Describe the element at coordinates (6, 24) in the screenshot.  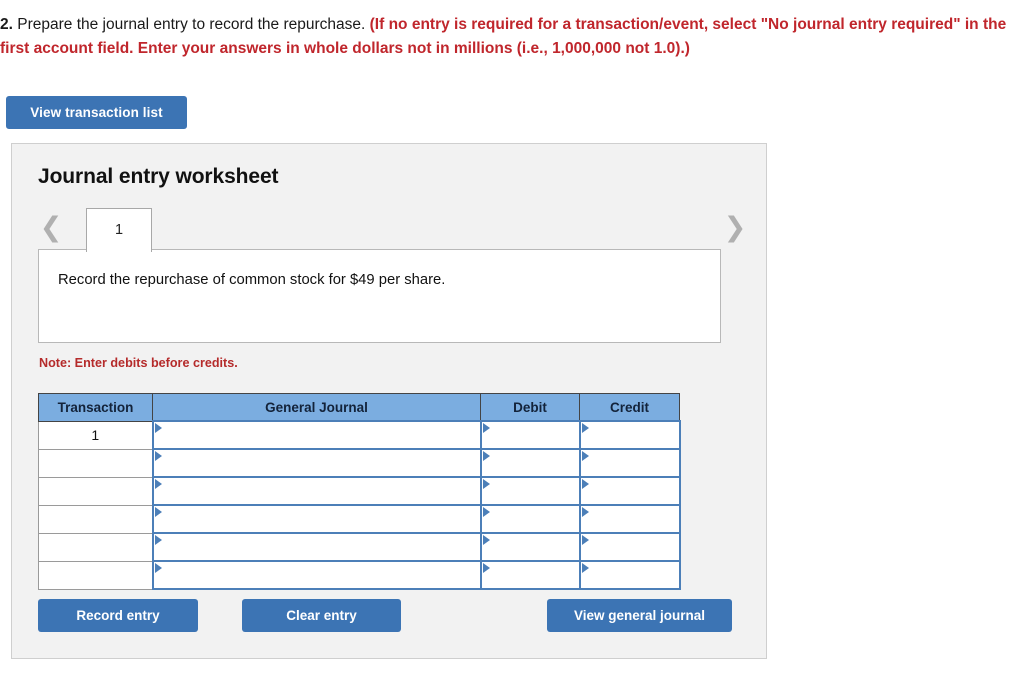
I see `question-number: 2.` at that location.